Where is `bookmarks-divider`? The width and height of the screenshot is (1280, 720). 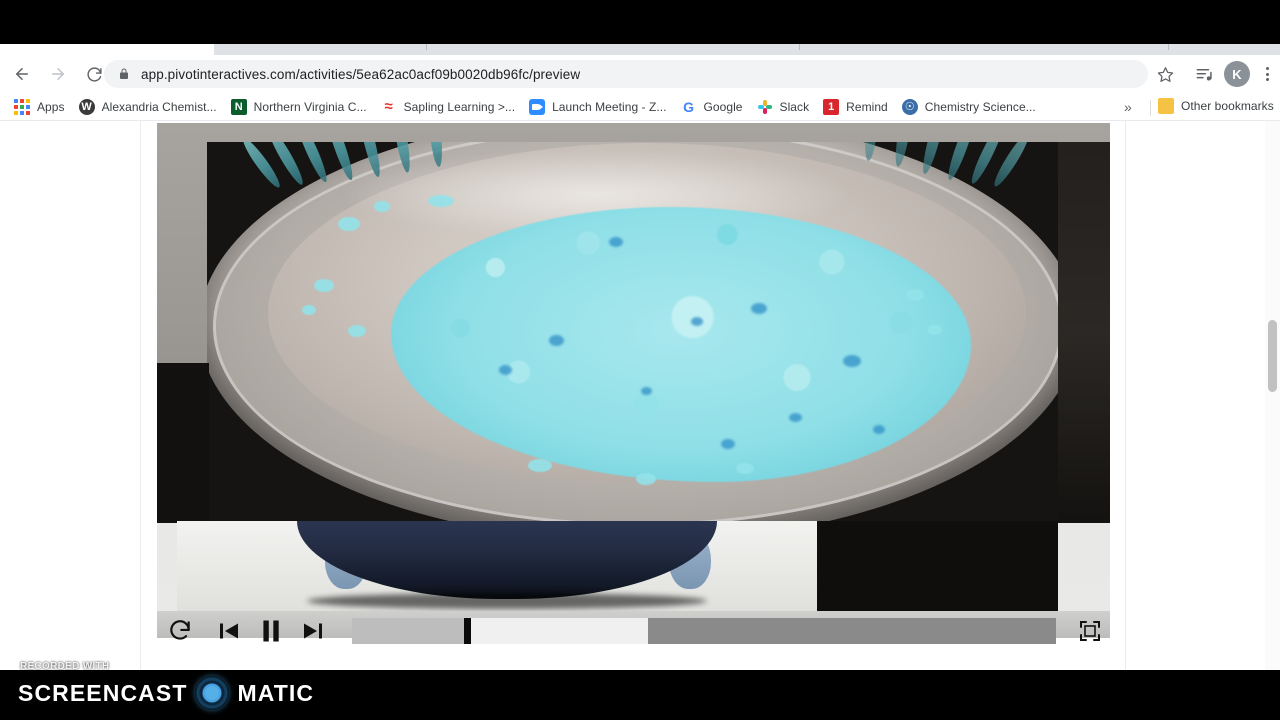
bookmarks-divider is located at coordinates (1150, 108).